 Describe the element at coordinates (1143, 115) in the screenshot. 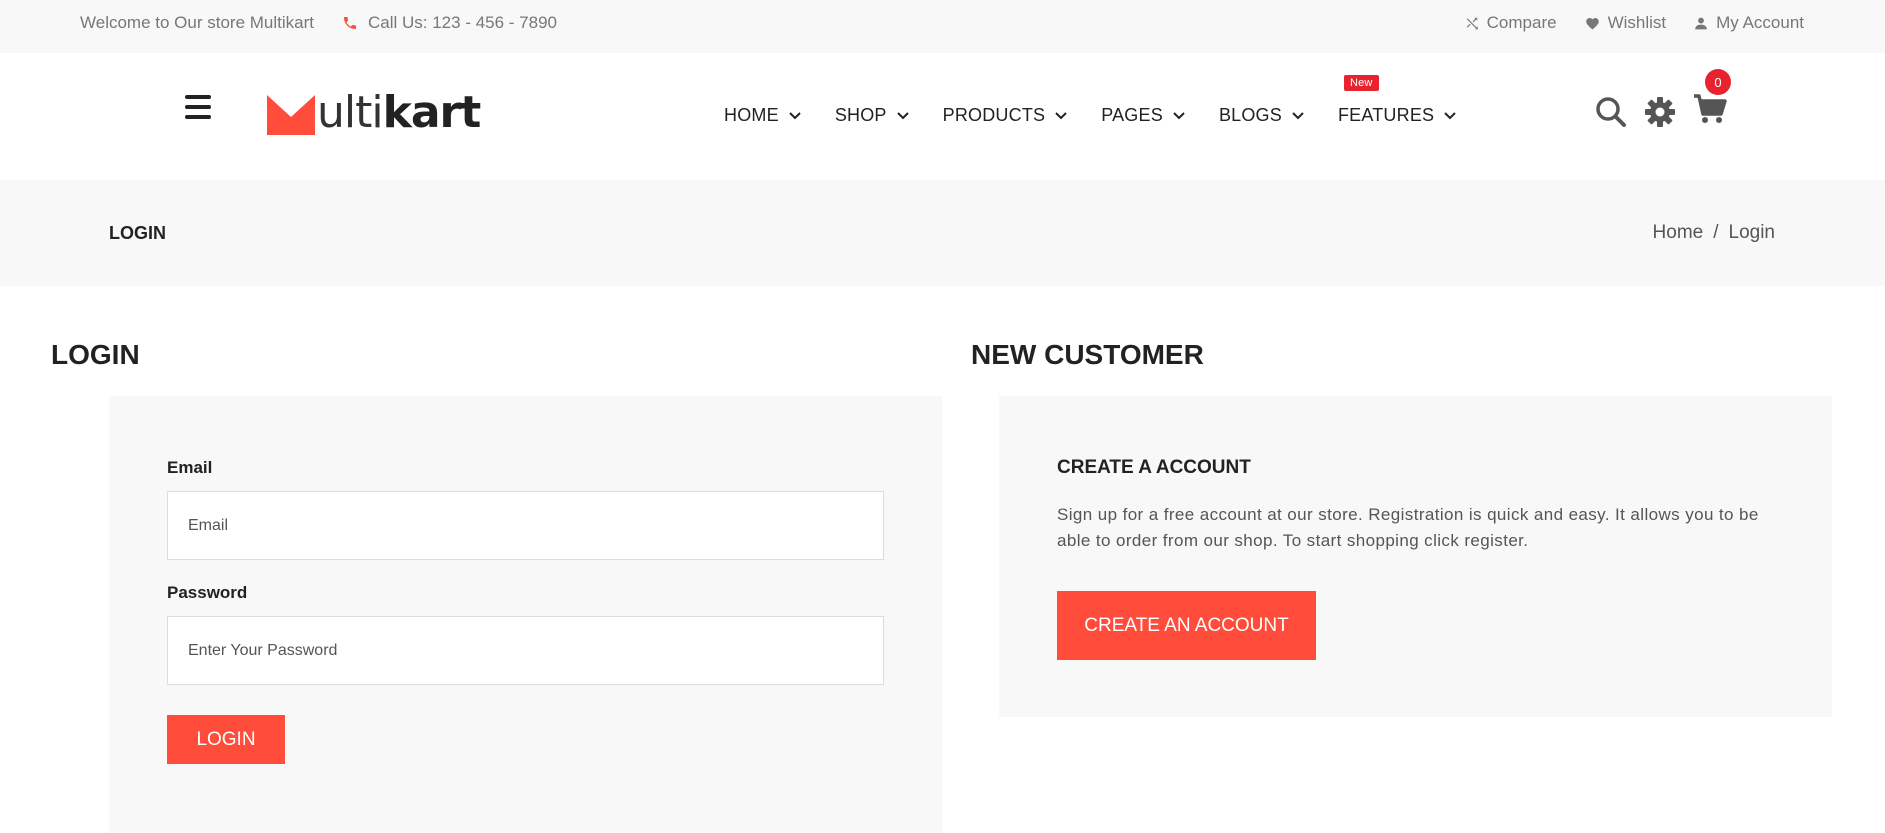

I see `nav-pages: PAGES` at that location.